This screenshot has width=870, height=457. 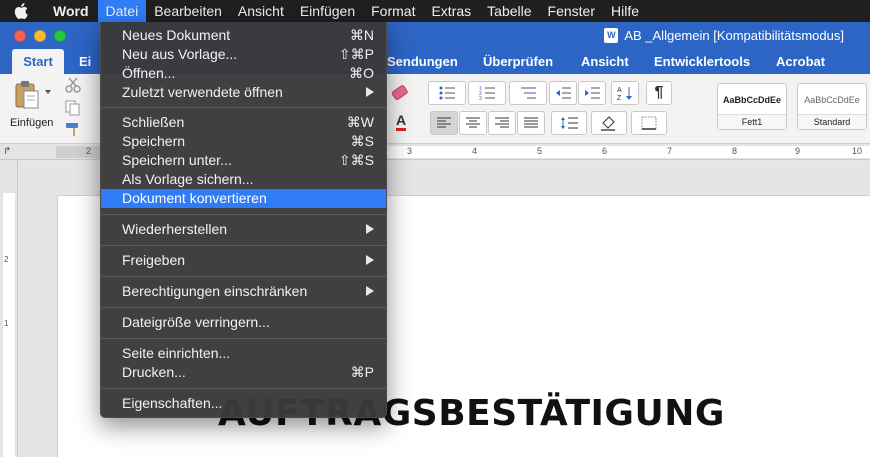 What do you see at coordinates (518, 61) in the screenshot?
I see `tab-ueberpruefen: Überprüfen` at bounding box center [518, 61].